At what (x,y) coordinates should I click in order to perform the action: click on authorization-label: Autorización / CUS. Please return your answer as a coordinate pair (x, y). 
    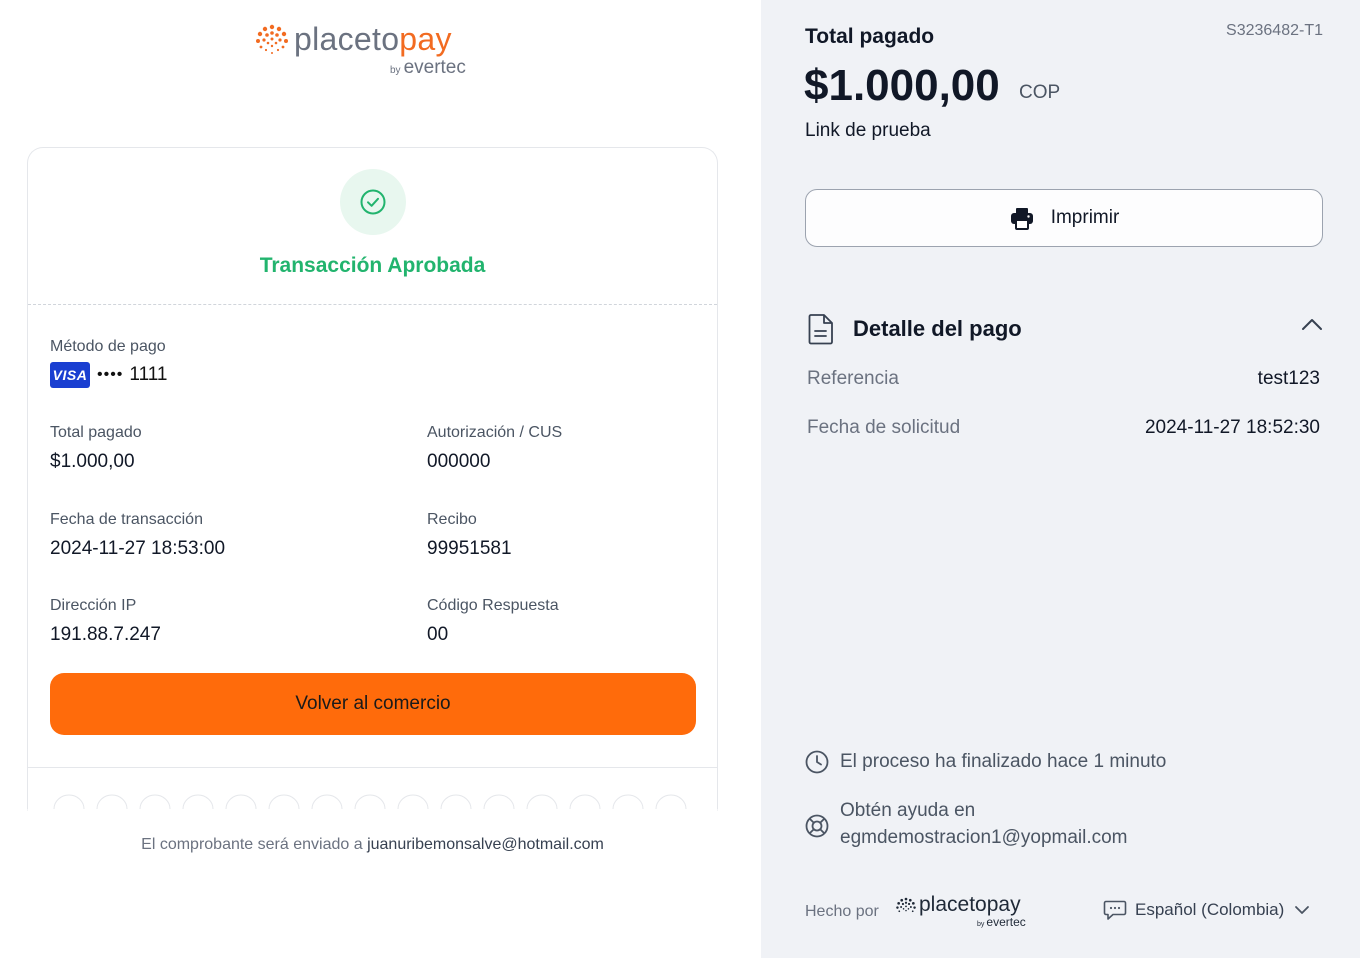
    Looking at the image, I should click on (495, 432).